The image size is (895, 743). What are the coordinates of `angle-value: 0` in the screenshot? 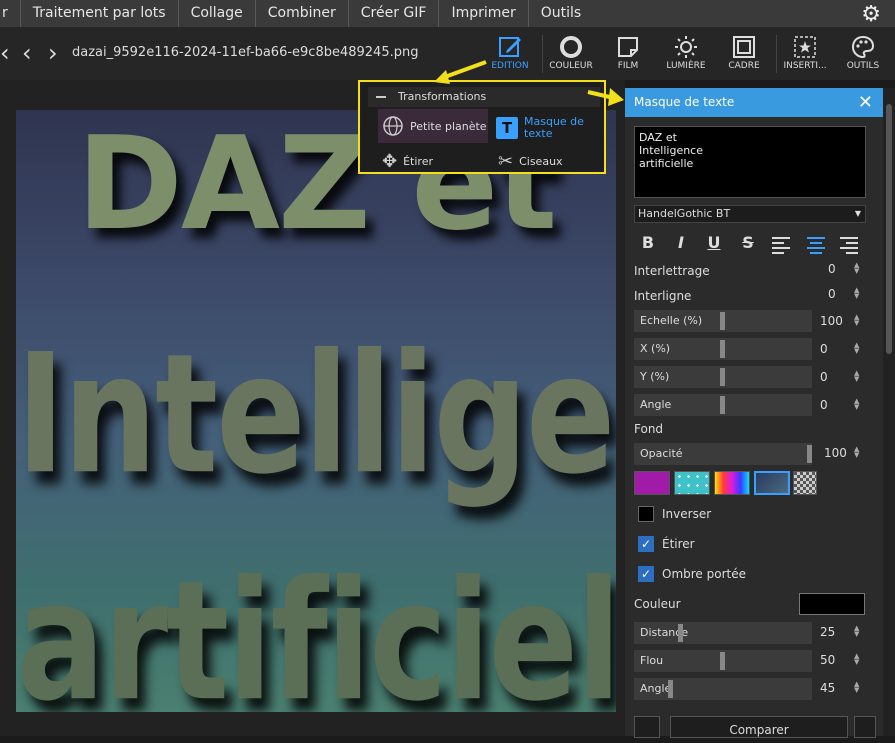 It's located at (824, 405).